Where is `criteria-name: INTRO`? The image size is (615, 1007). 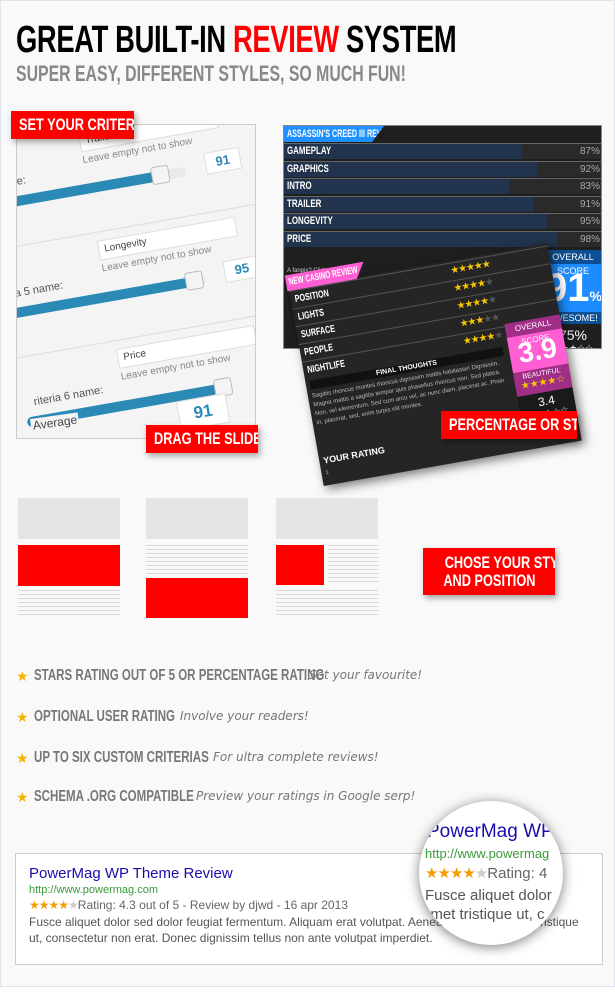 criteria-name: INTRO is located at coordinates (299, 186).